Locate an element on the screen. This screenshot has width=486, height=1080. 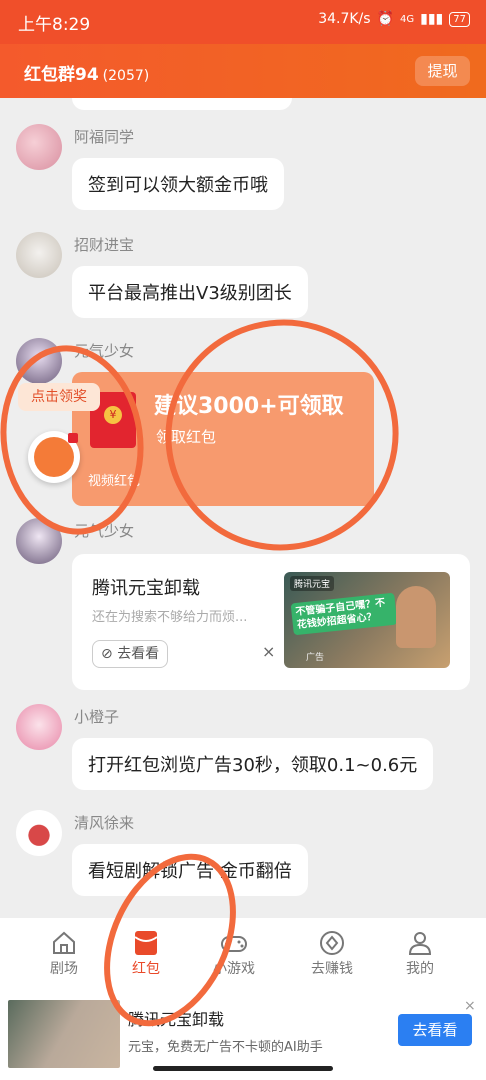
alarm-icon: ⏰ is located at coordinates (385, 19).